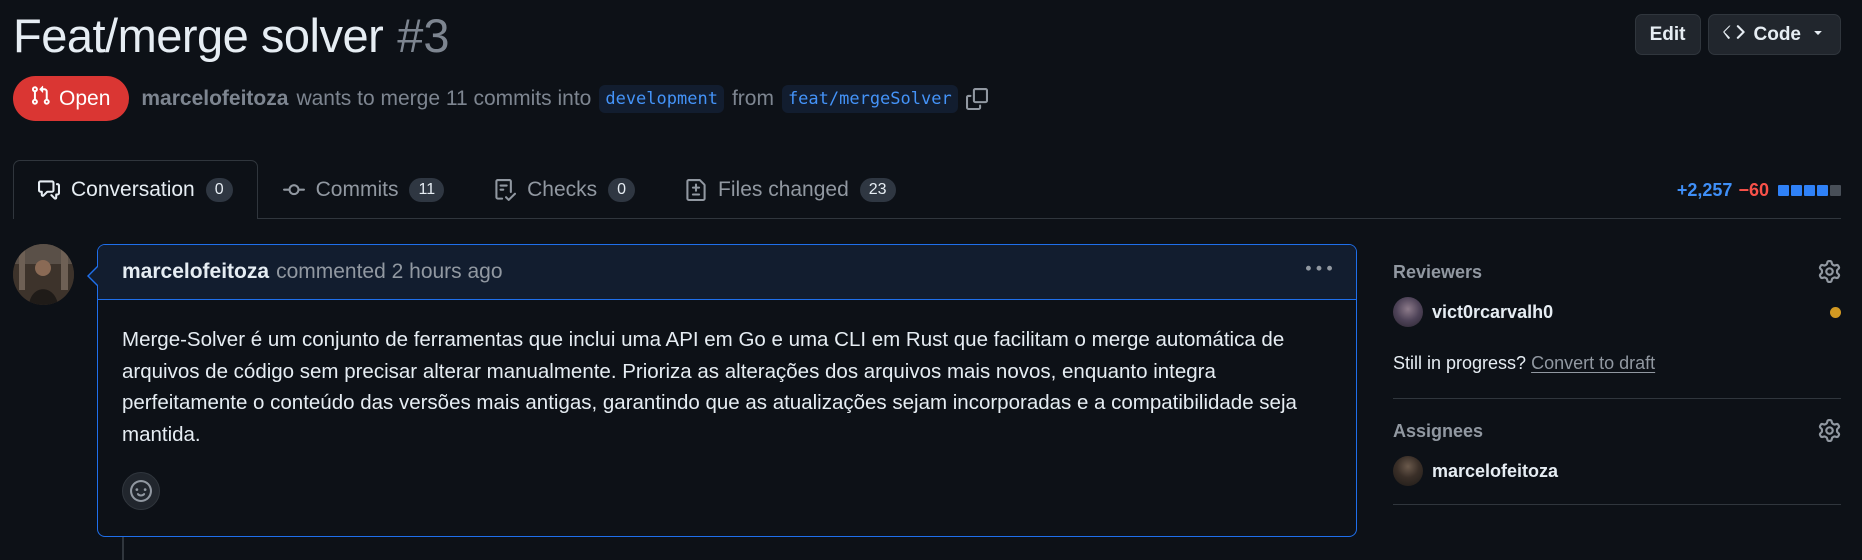 Image resolution: width=1862 pixels, height=560 pixels. I want to click on tab-commits: Commits 11, so click(363, 189).